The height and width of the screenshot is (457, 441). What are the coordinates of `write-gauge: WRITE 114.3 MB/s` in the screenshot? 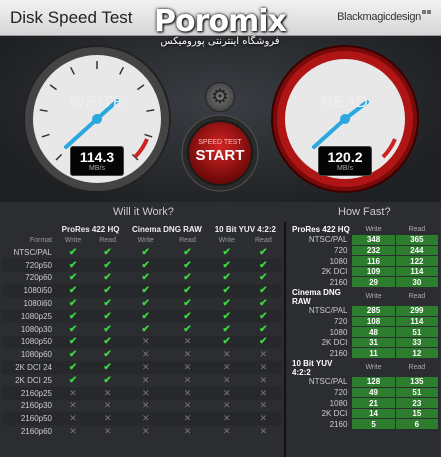 It's located at (97, 119).